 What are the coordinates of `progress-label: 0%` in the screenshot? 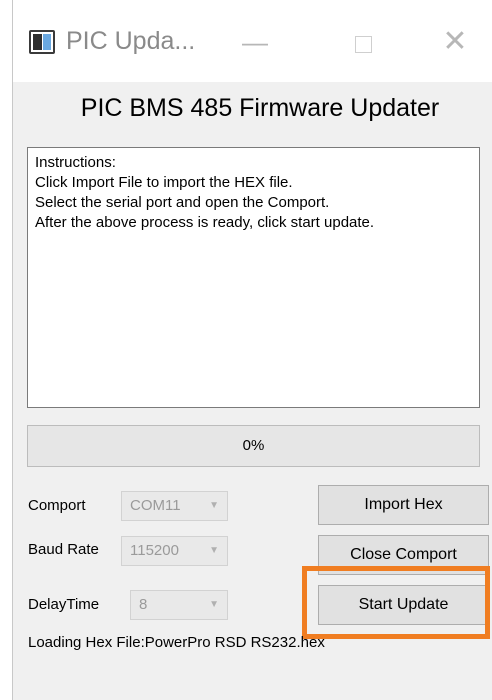 It's located at (253, 445).